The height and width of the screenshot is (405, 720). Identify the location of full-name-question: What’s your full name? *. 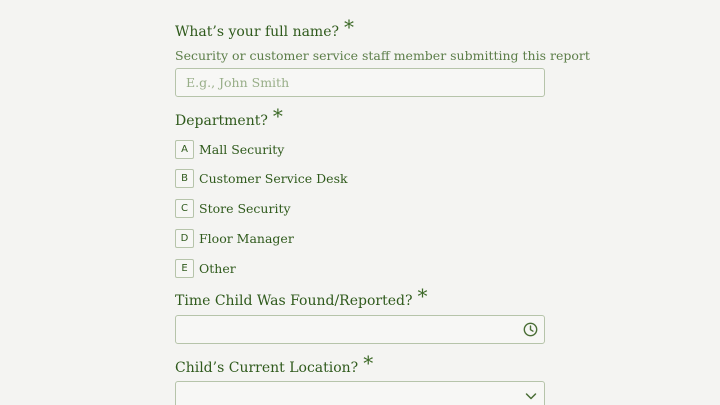
(264, 29).